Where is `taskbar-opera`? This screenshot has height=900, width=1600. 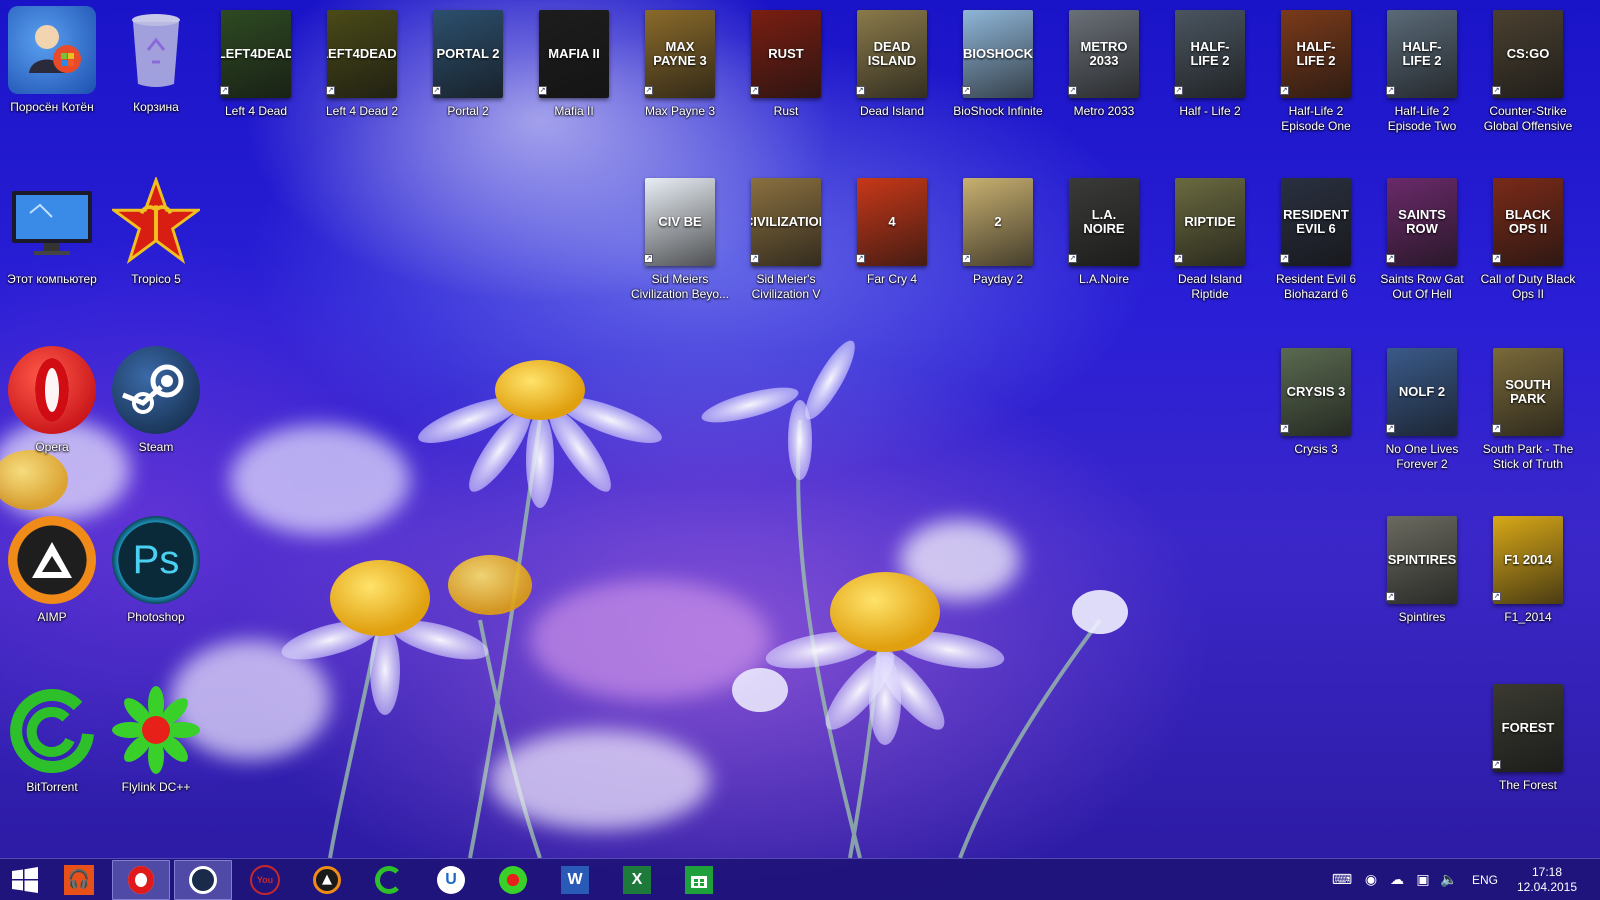 taskbar-opera is located at coordinates (141, 879).